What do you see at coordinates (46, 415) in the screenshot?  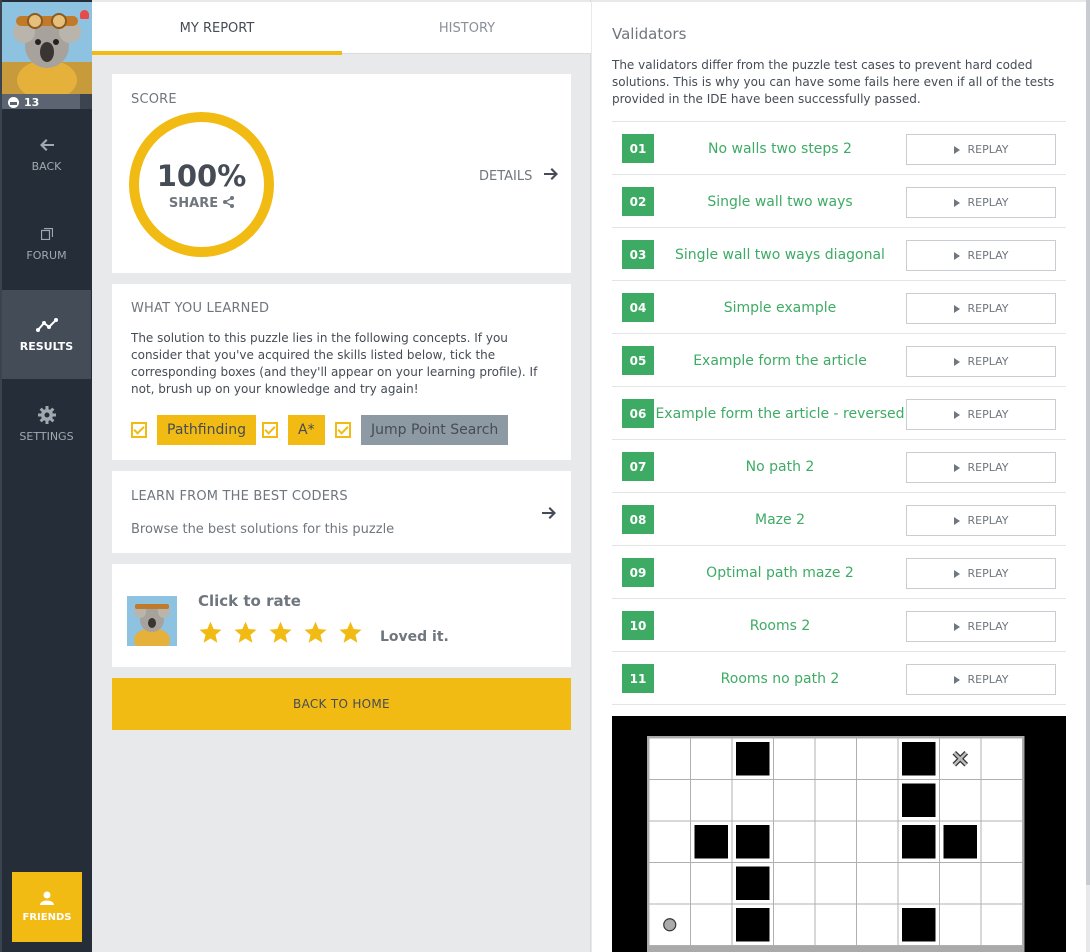 I see `gear-icon` at bounding box center [46, 415].